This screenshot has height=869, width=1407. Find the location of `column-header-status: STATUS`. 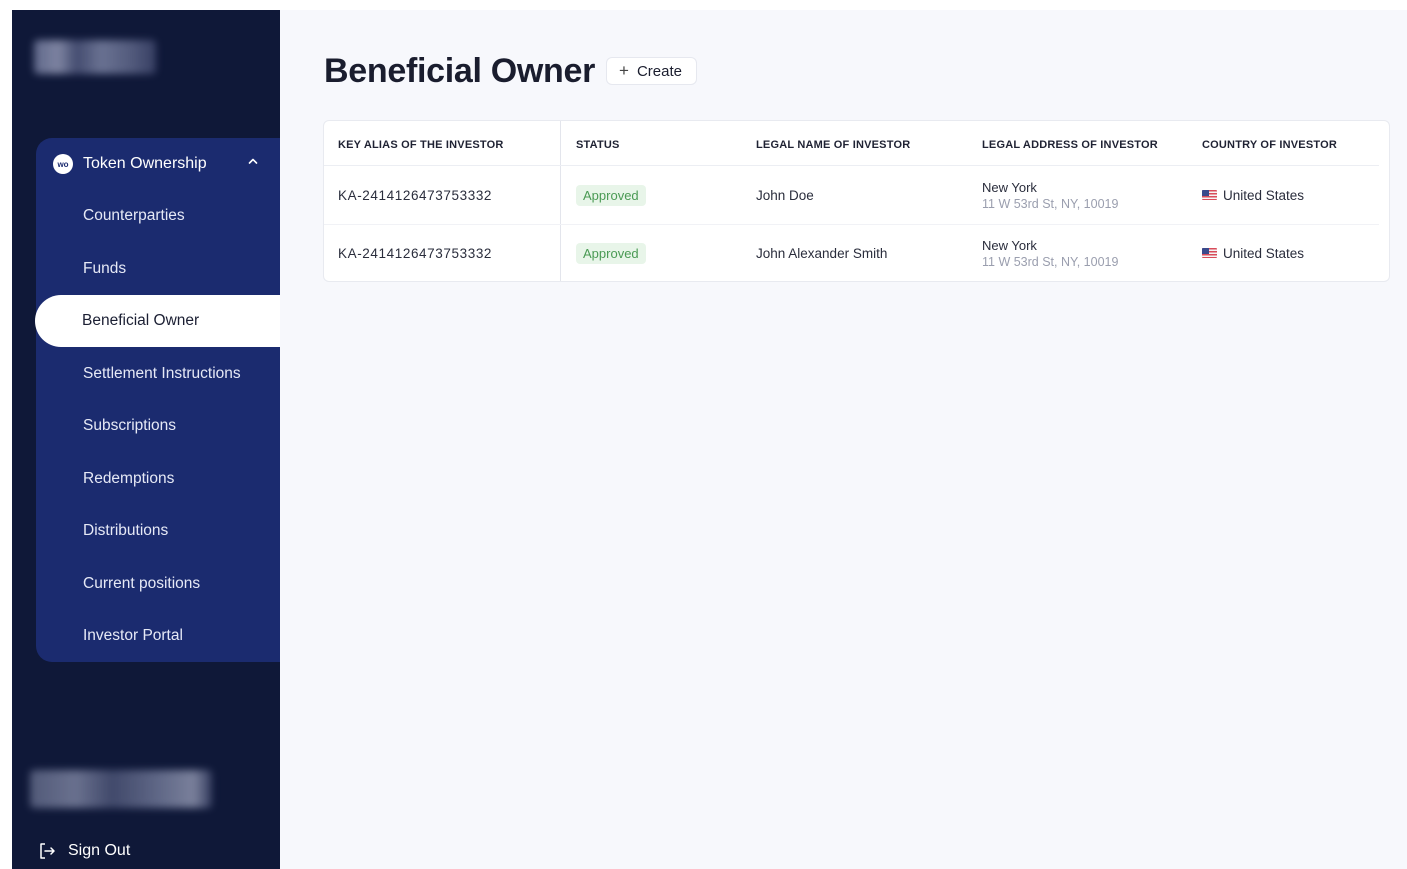

column-header-status: STATUS is located at coordinates (598, 145).